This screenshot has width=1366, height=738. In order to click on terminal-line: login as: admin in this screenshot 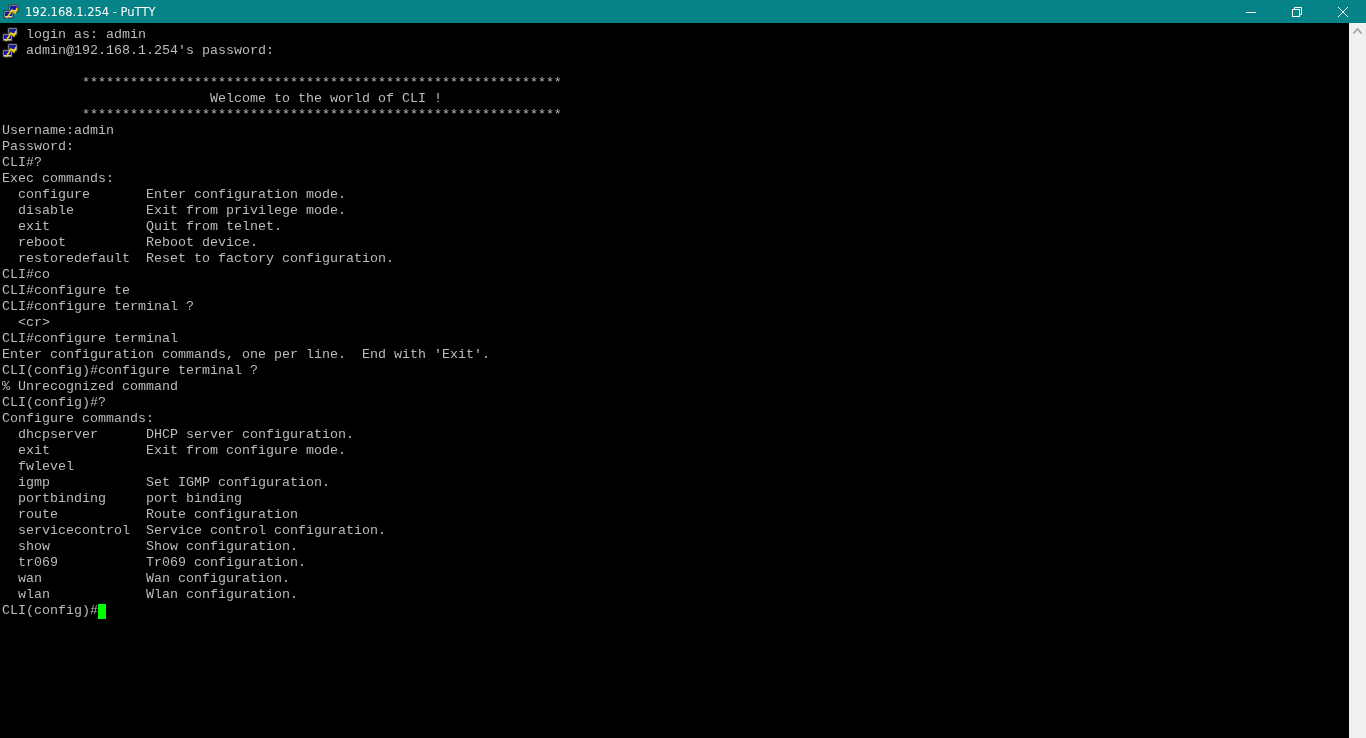, I will do `click(86, 35)`.